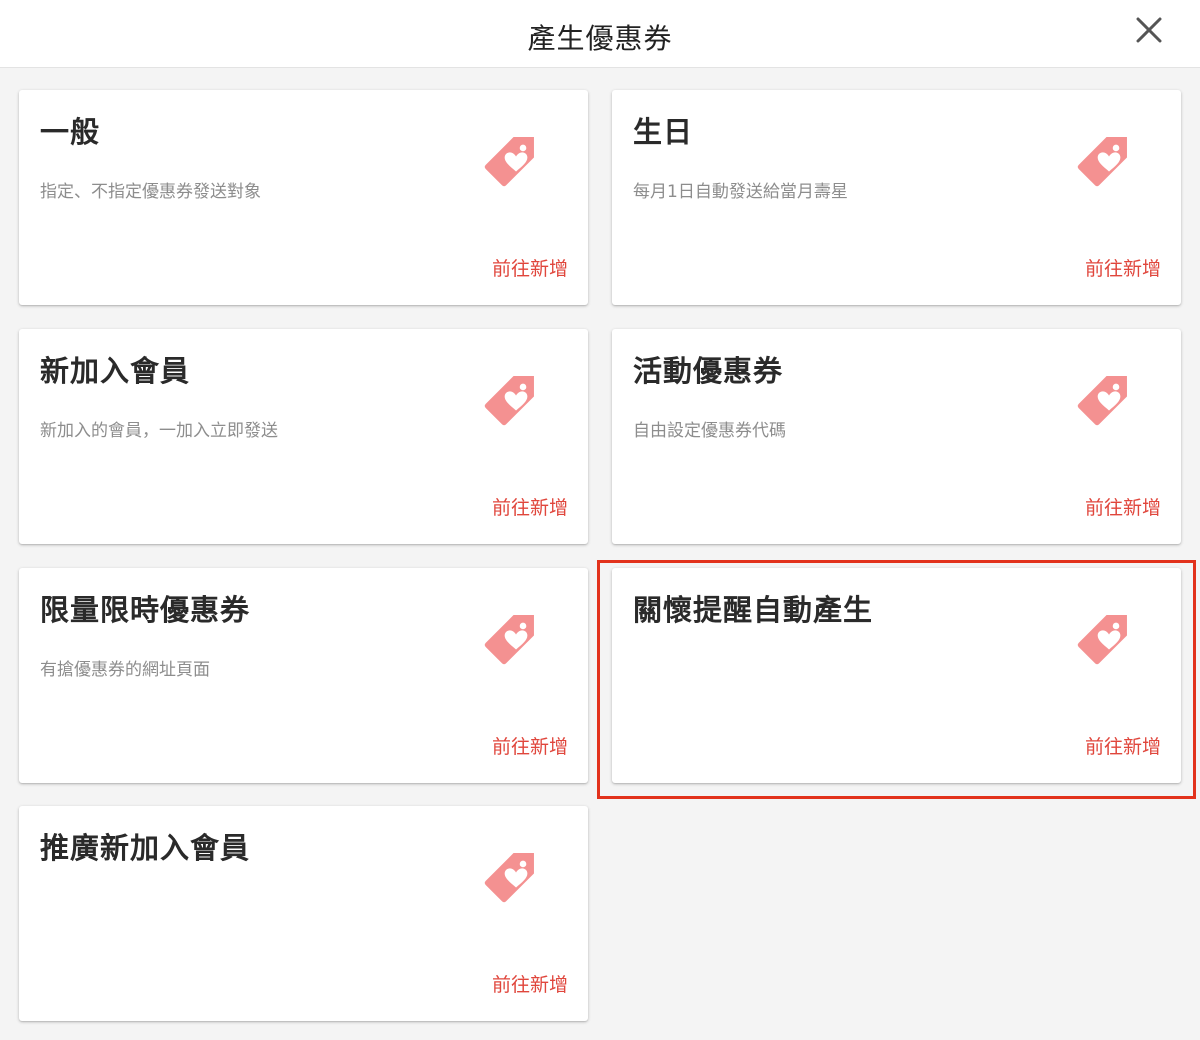  I want to click on coupon-card-new-member: 新加入會員 新加入的會員，一加入立即發送 前往新增, so click(303, 436).